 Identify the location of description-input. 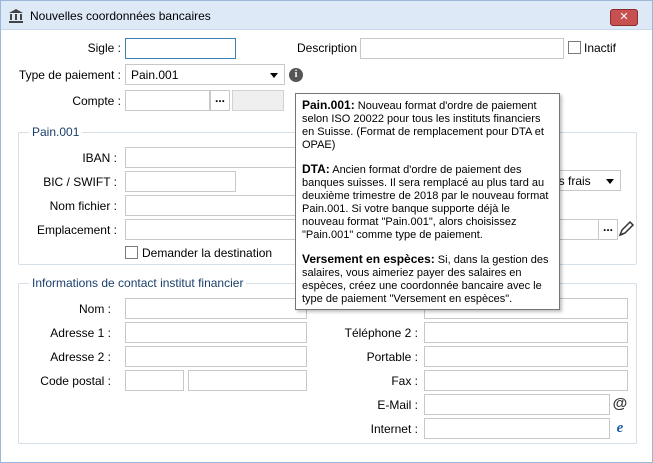
(462, 48).